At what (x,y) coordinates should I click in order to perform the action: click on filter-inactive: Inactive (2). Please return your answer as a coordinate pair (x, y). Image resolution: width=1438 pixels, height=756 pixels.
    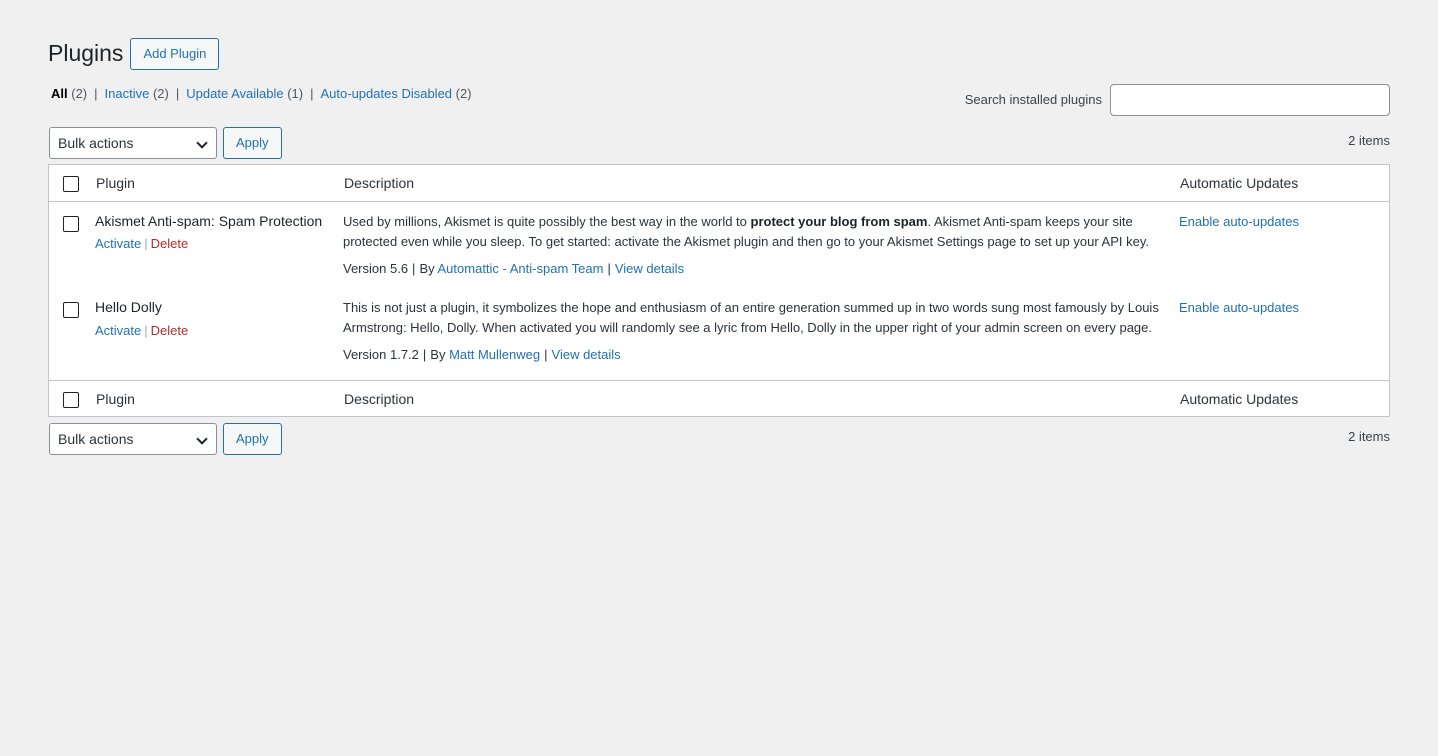
    Looking at the image, I should click on (137, 94).